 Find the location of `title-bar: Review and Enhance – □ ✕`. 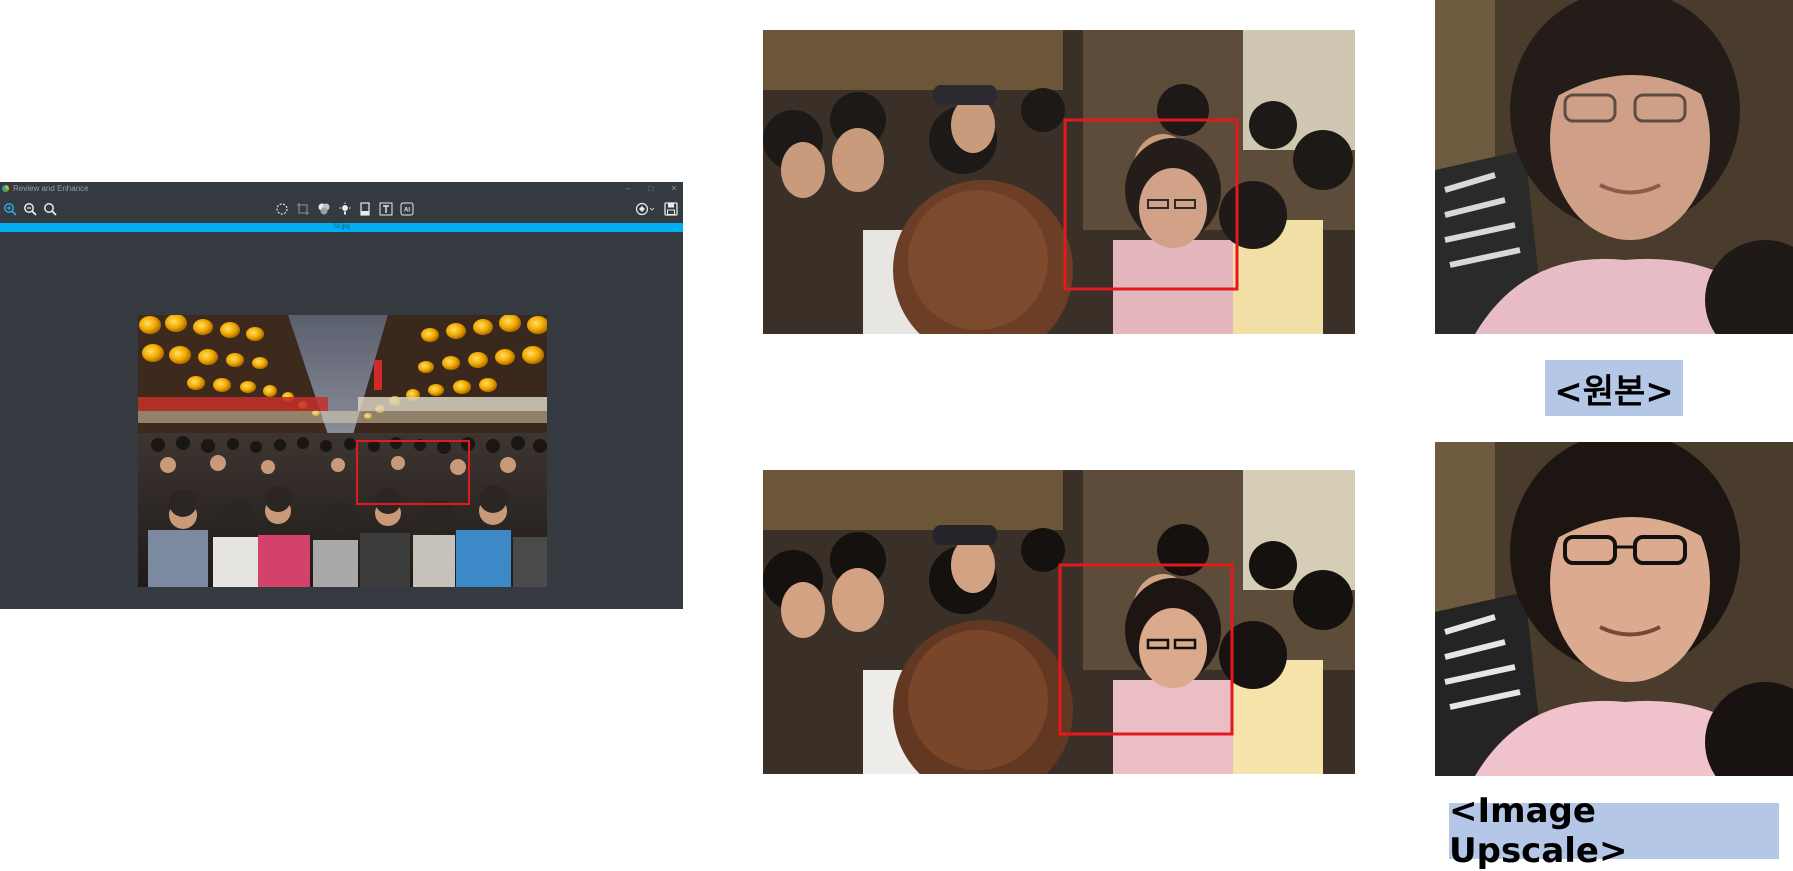

title-bar: Review and Enhance – □ ✕ is located at coordinates (341, 189).